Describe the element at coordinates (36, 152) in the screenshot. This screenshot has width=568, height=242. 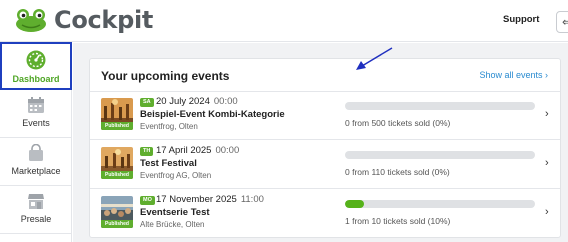
I see `shopping-bag-icon` at that location.